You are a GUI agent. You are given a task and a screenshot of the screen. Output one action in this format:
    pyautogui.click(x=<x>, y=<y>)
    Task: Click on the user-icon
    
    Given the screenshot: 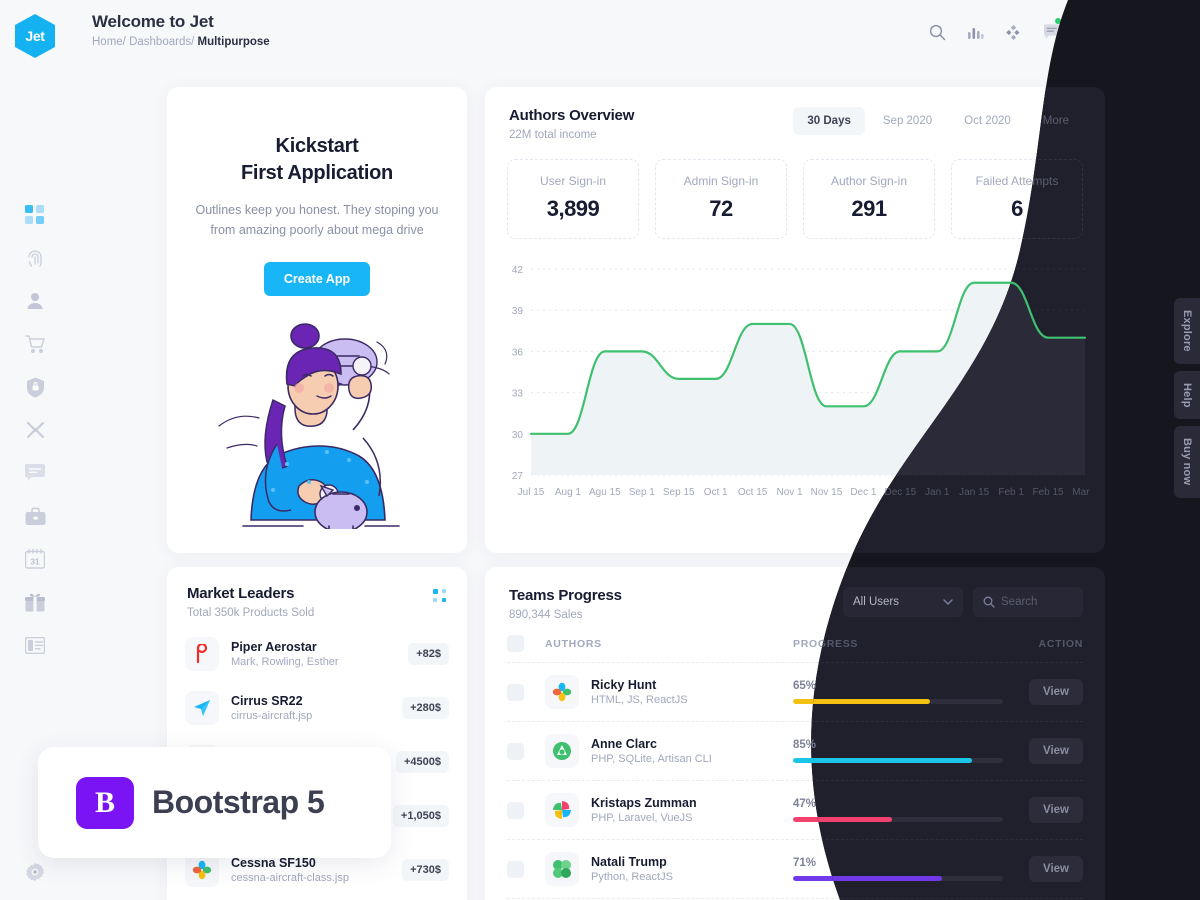 What is the action you would take?
    pyautogui.click(x=35, y=301)
    